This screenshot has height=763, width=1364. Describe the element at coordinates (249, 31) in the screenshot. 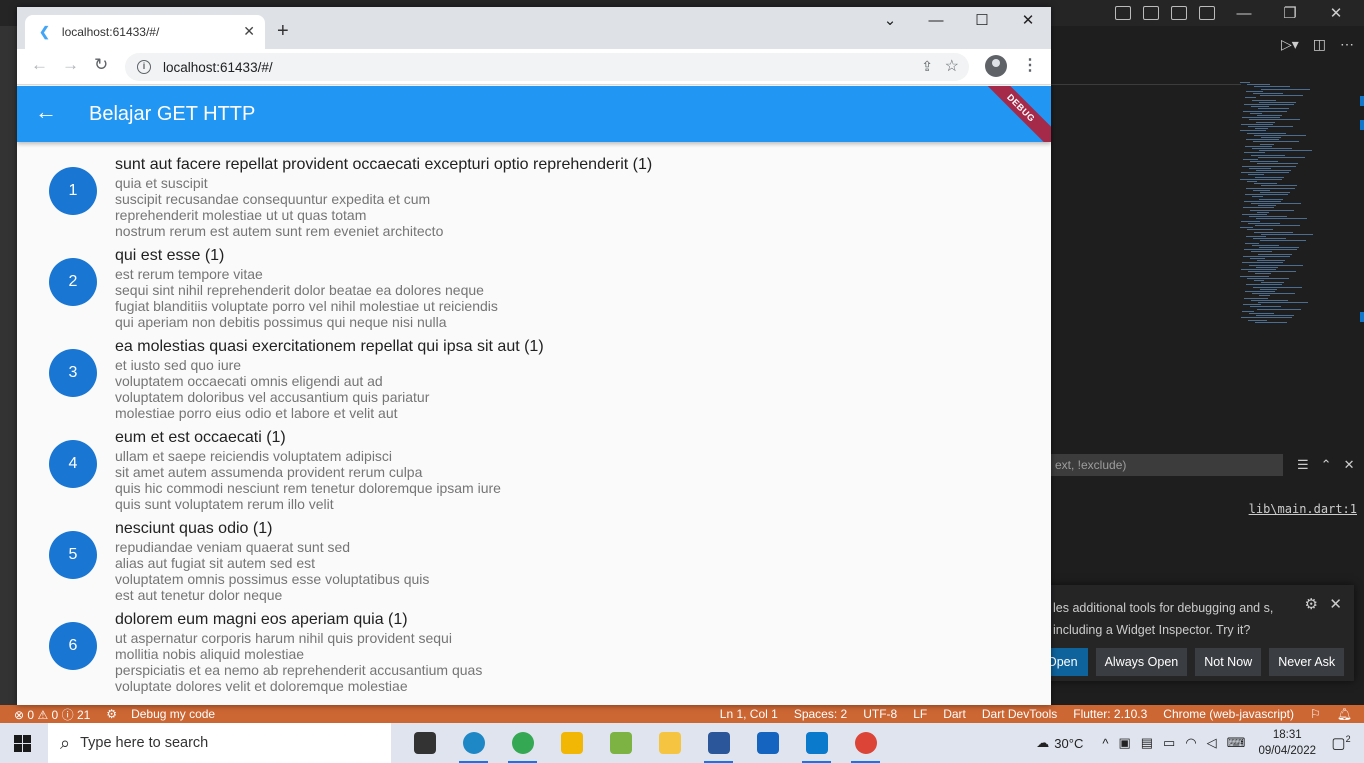

I see `close-tab-icon: ✕` at that location.